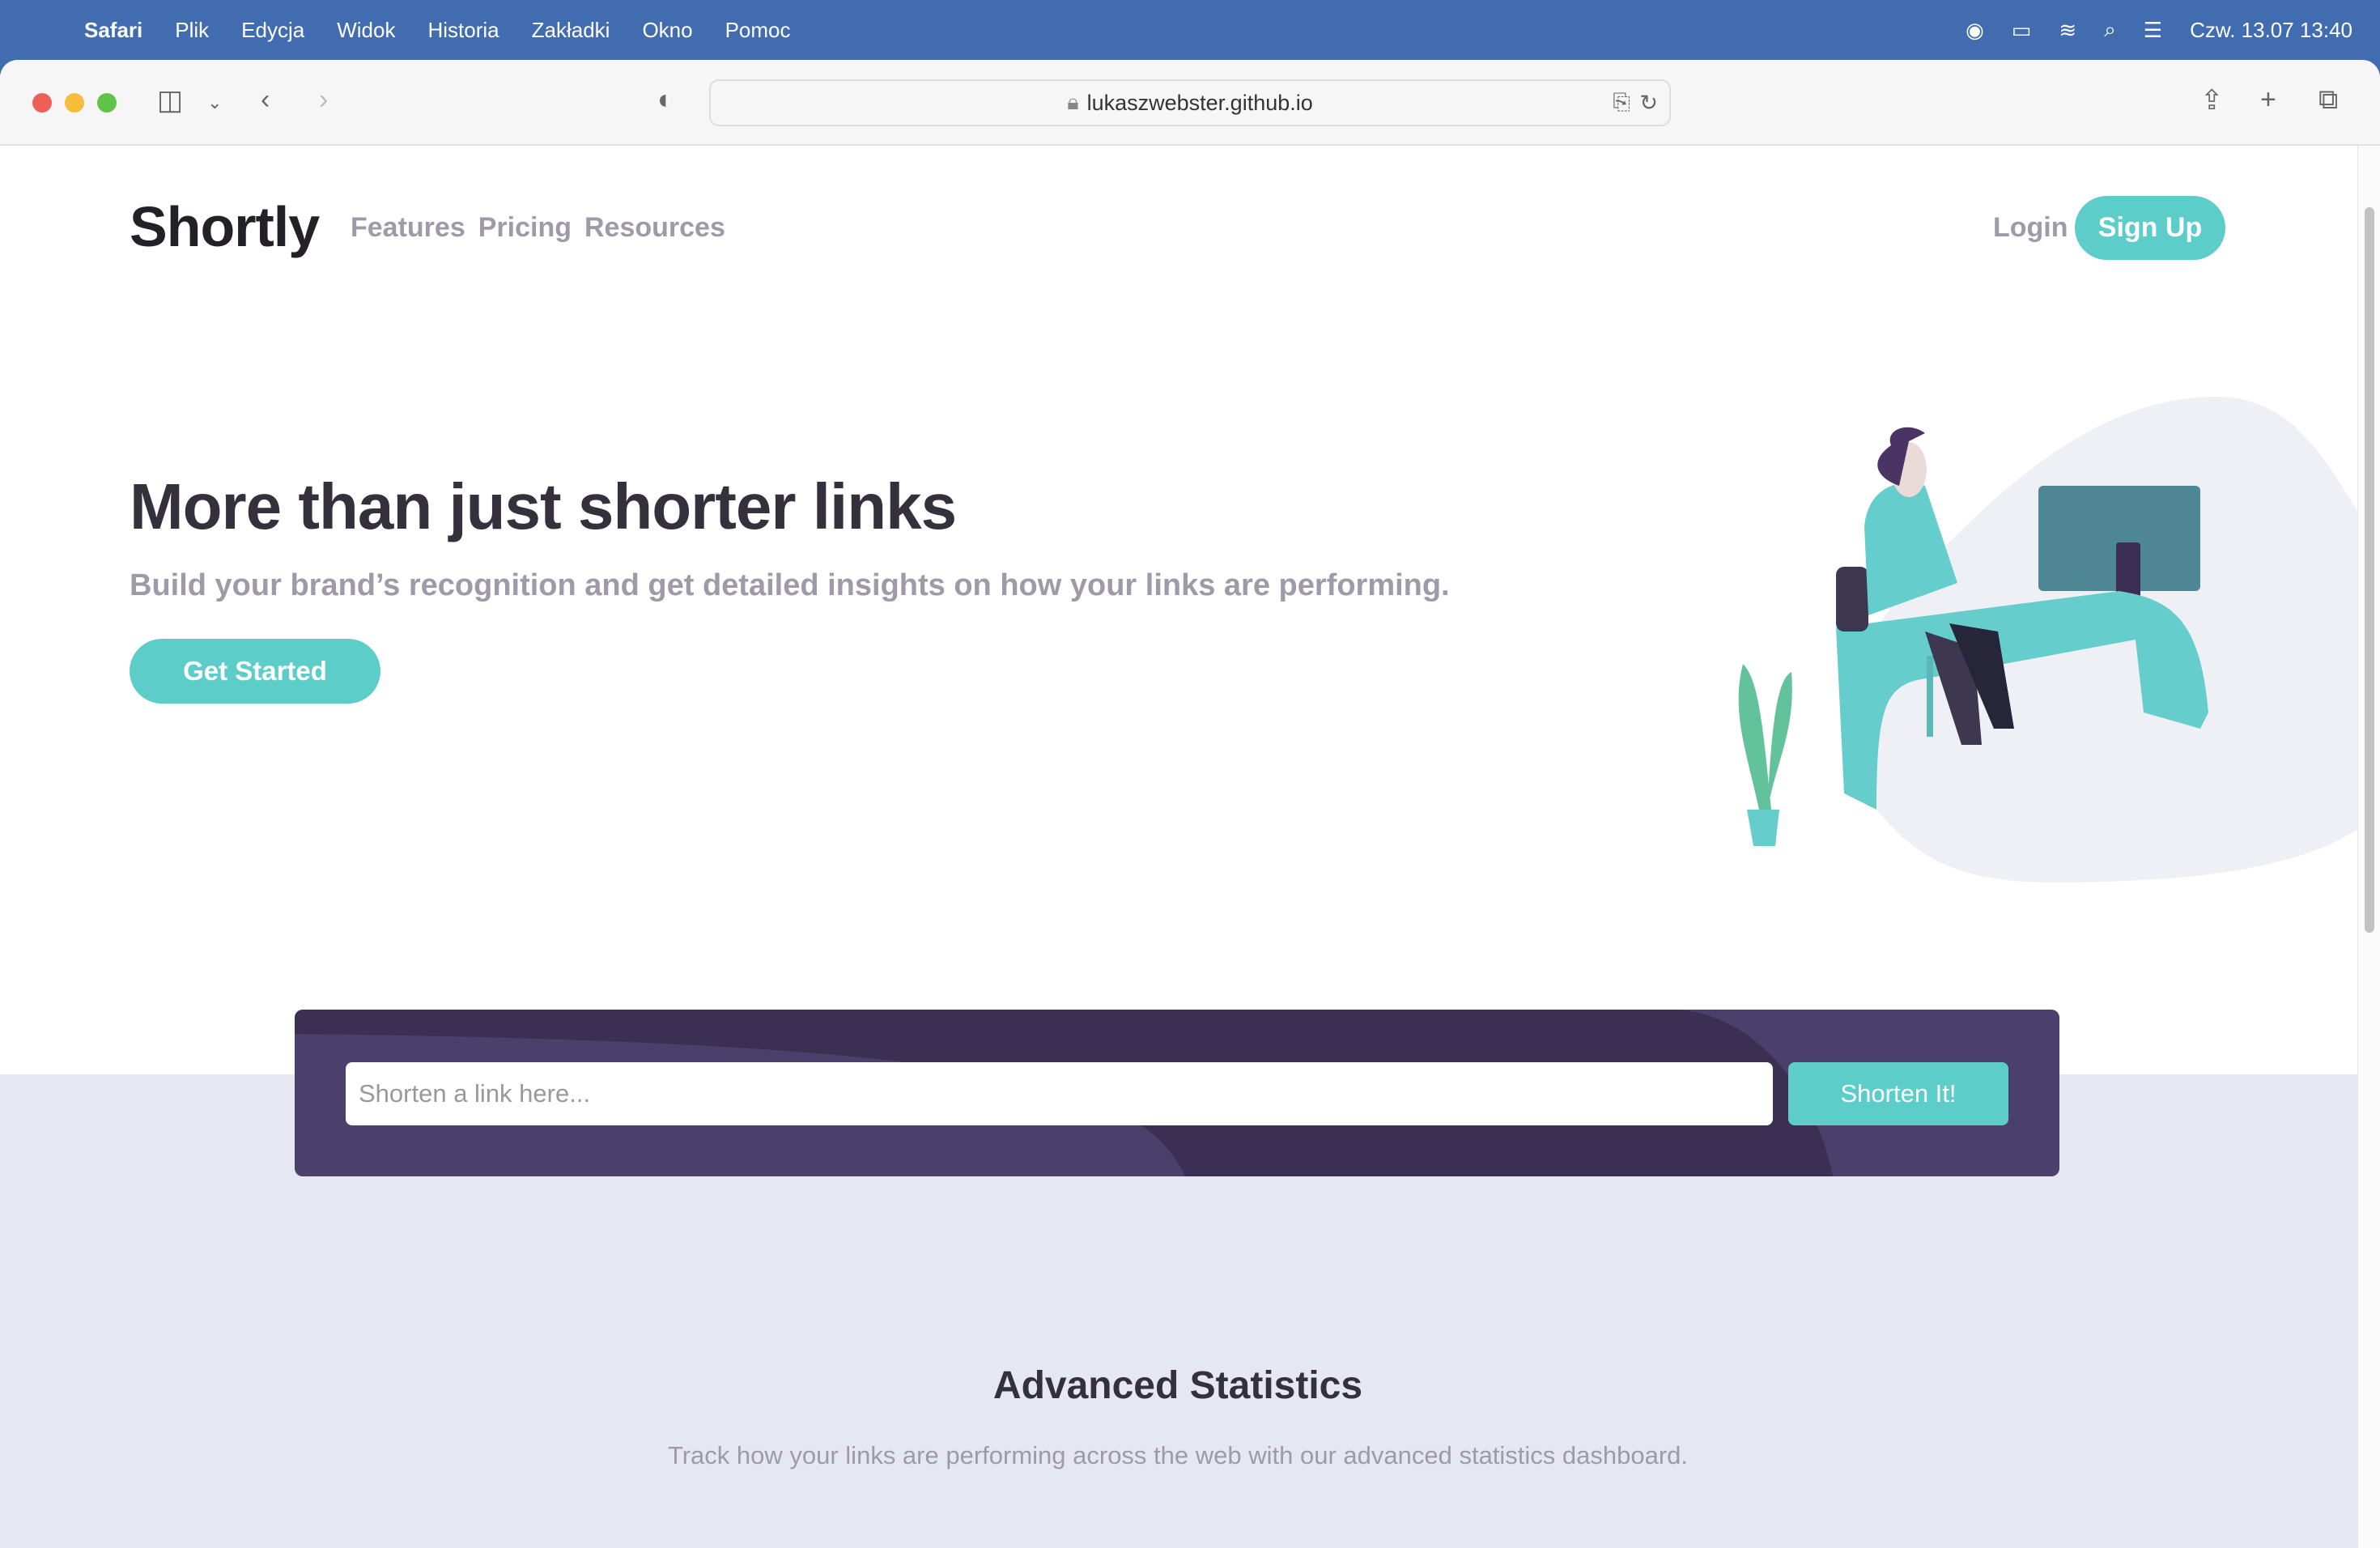 The image size is (2380, 1548). What do you see at coordinates (1898, 1093) in the screenshot?
I see `shorten-it-button: Shorten It!` at bounding box center [1898, 1093].